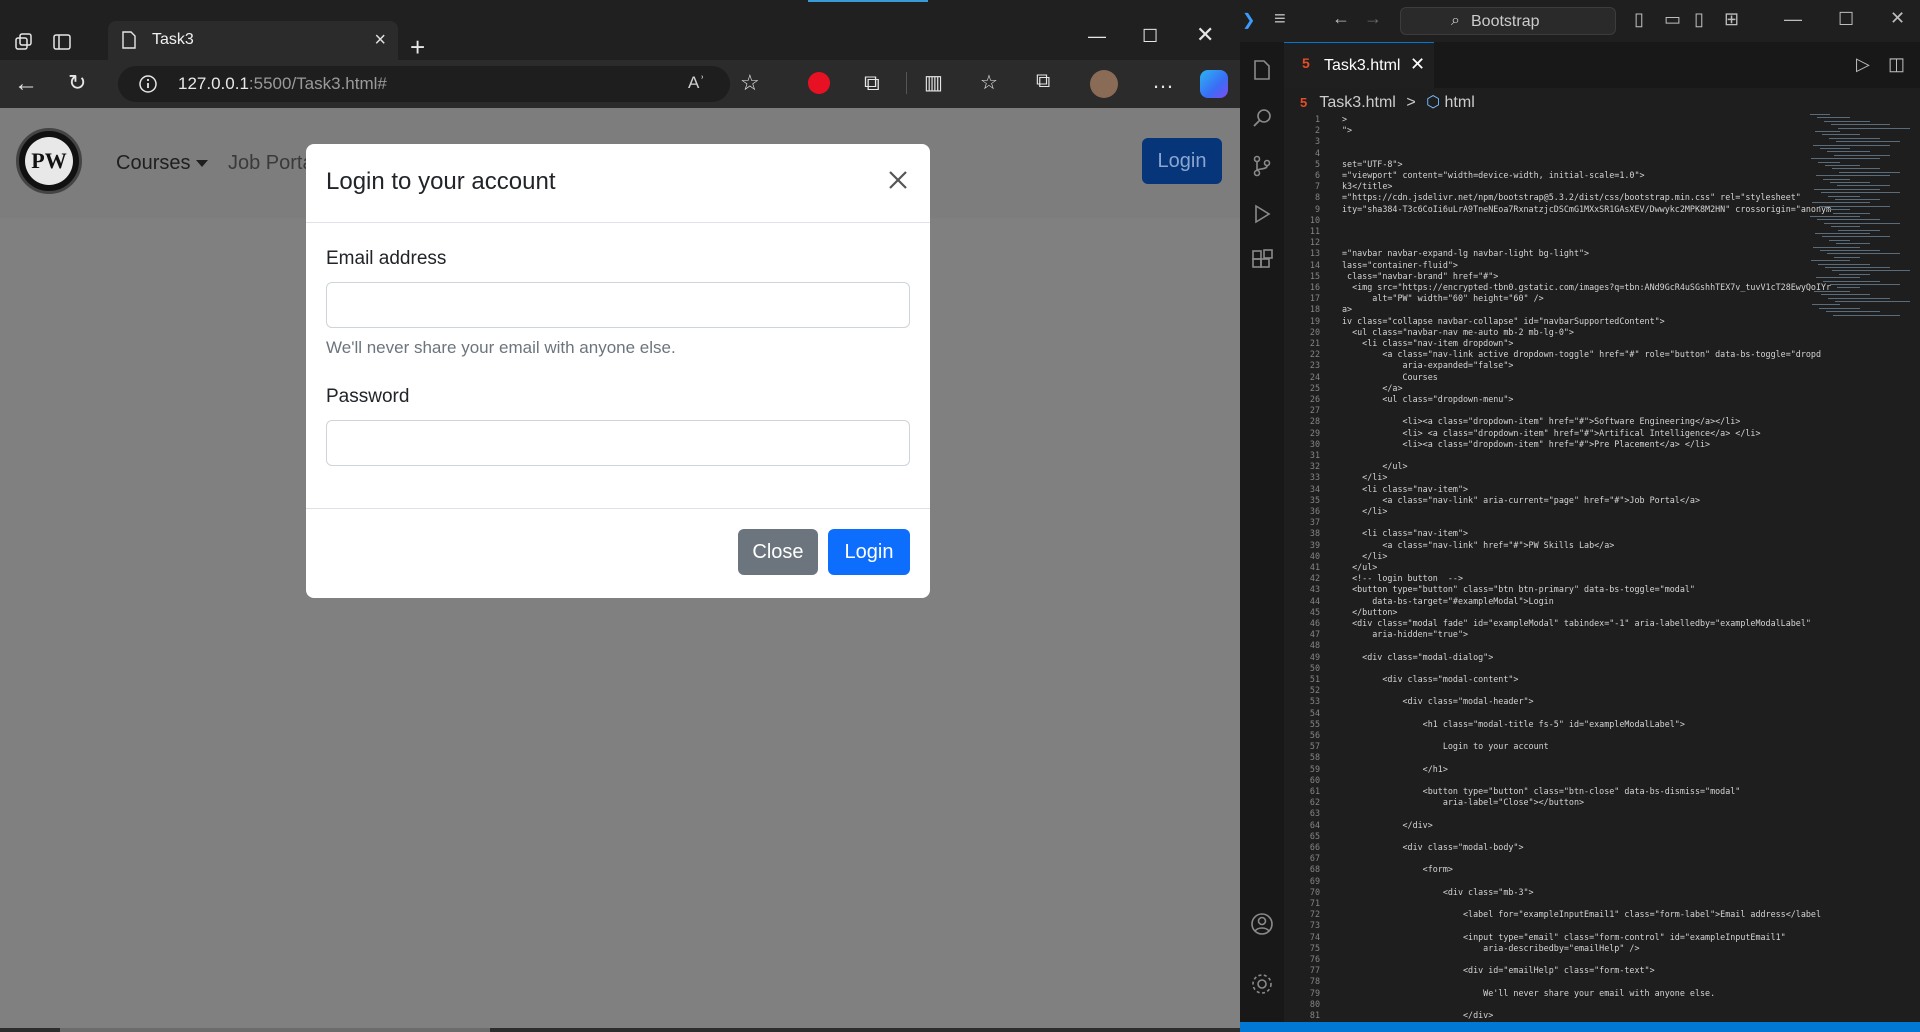 This screenshot has width=1920, height=1032. Describe the element at coordinates (620, 1030) in the screenshot. I see `horizontal-scrollbar` at that location.